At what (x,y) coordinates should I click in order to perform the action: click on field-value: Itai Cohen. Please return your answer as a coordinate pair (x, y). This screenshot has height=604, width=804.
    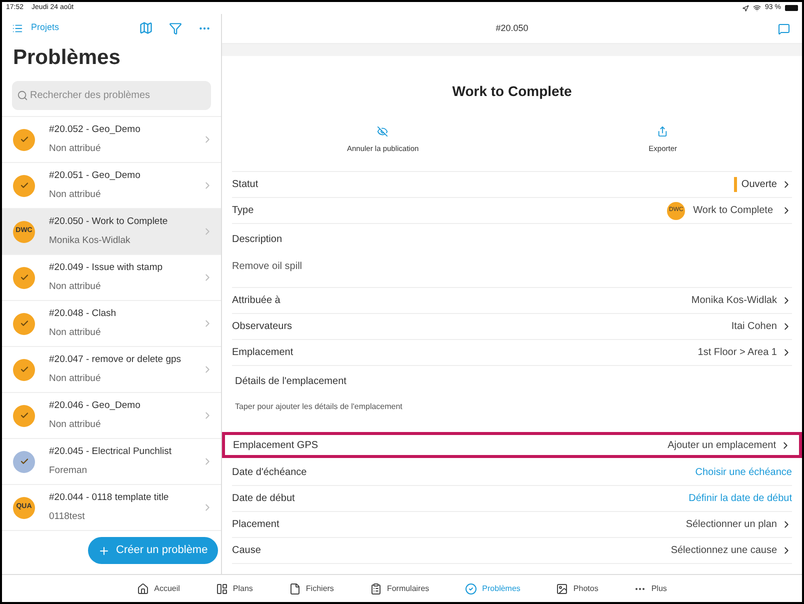
    Looking at the image, I should click on (754, 327).